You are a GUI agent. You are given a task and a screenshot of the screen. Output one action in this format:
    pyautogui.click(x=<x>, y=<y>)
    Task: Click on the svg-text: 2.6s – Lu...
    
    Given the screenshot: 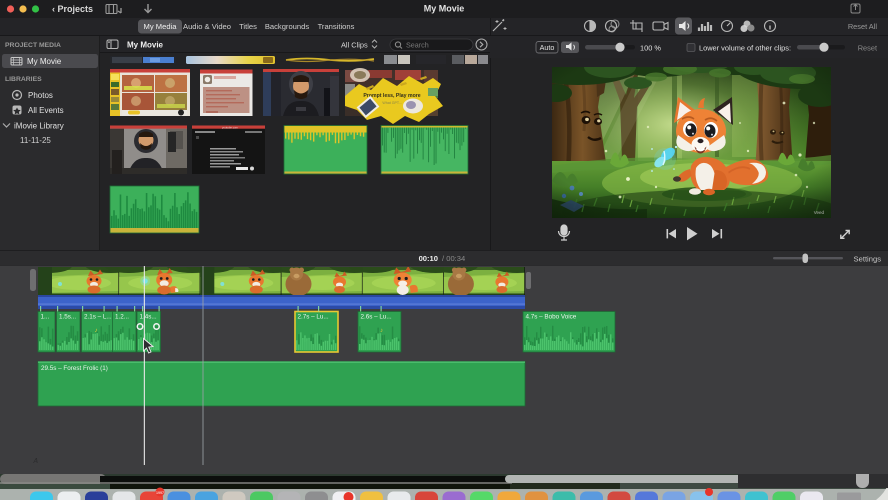 What is the action you would take?
    pyautogui.click(x=376, y=317)
    